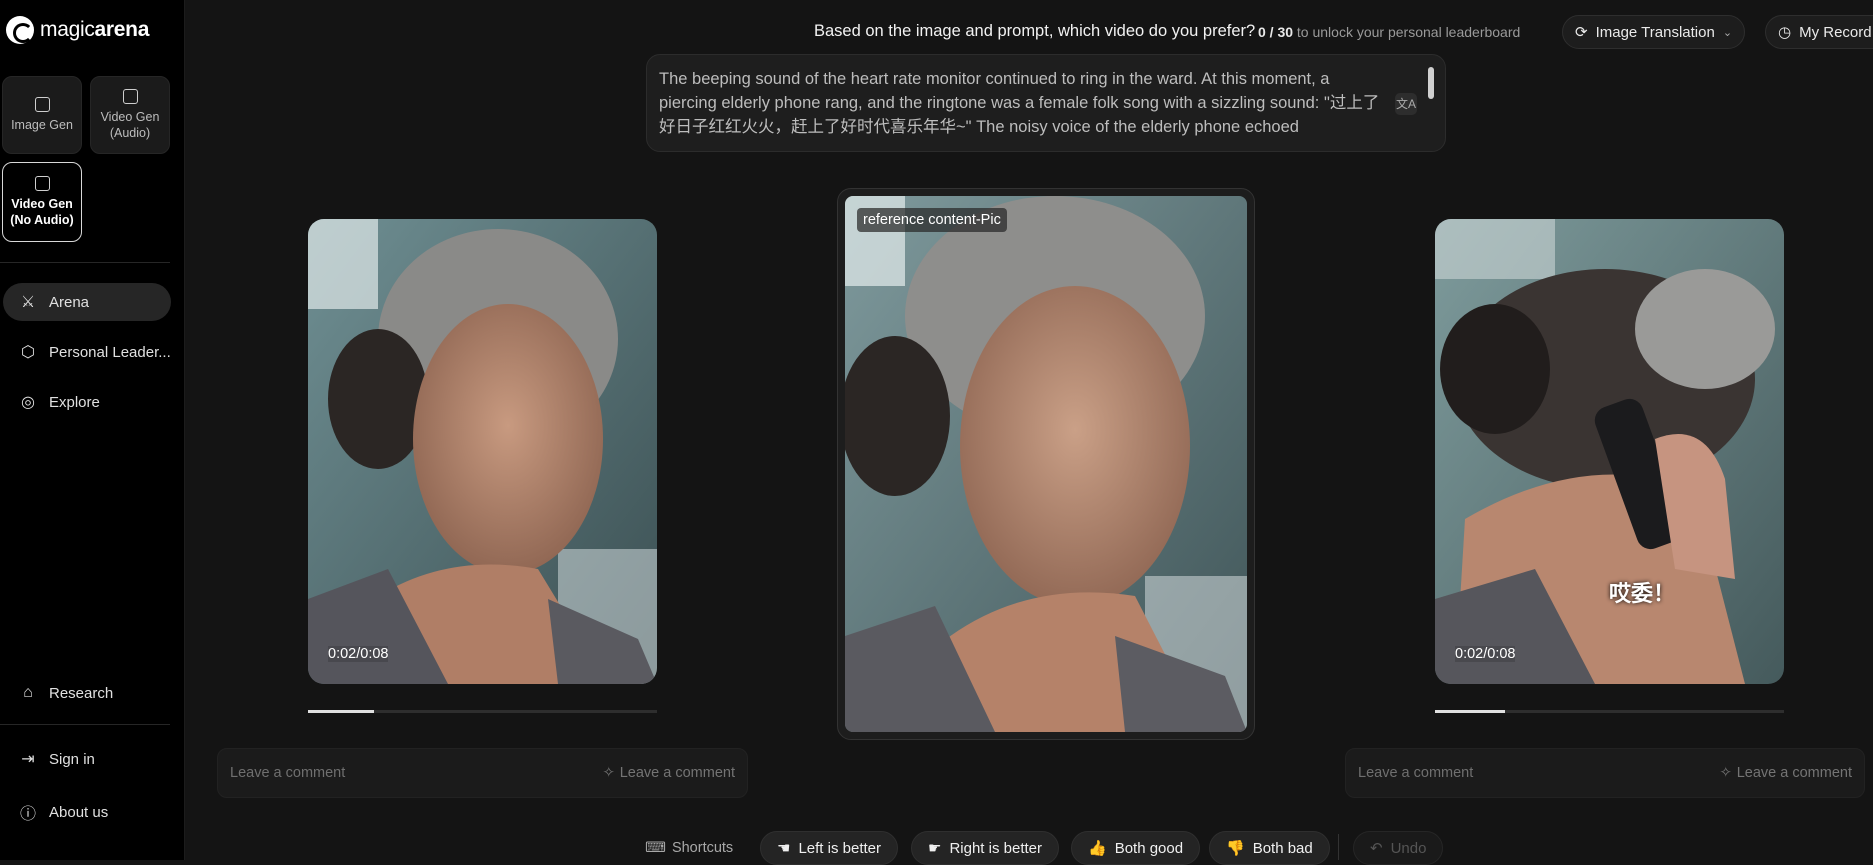 The width and height of the screenshot is (1873, 865). I want to click on reference-image-frame, so click(1046, 464).